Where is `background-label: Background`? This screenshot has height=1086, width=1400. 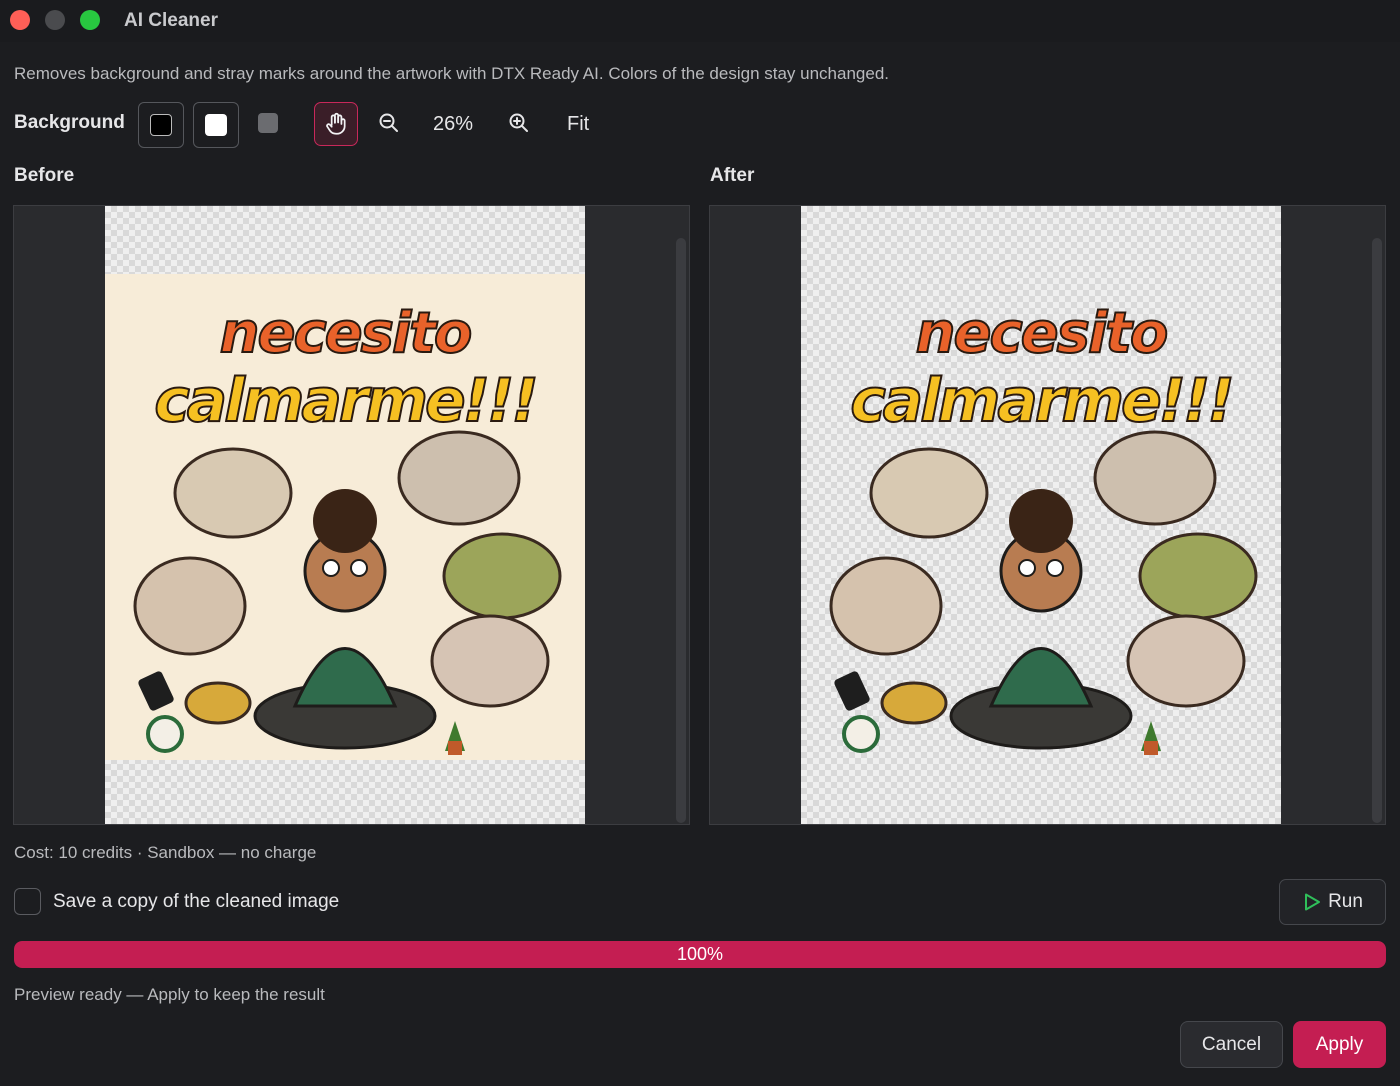 background-label: Background is located at coordinates (69, 122).